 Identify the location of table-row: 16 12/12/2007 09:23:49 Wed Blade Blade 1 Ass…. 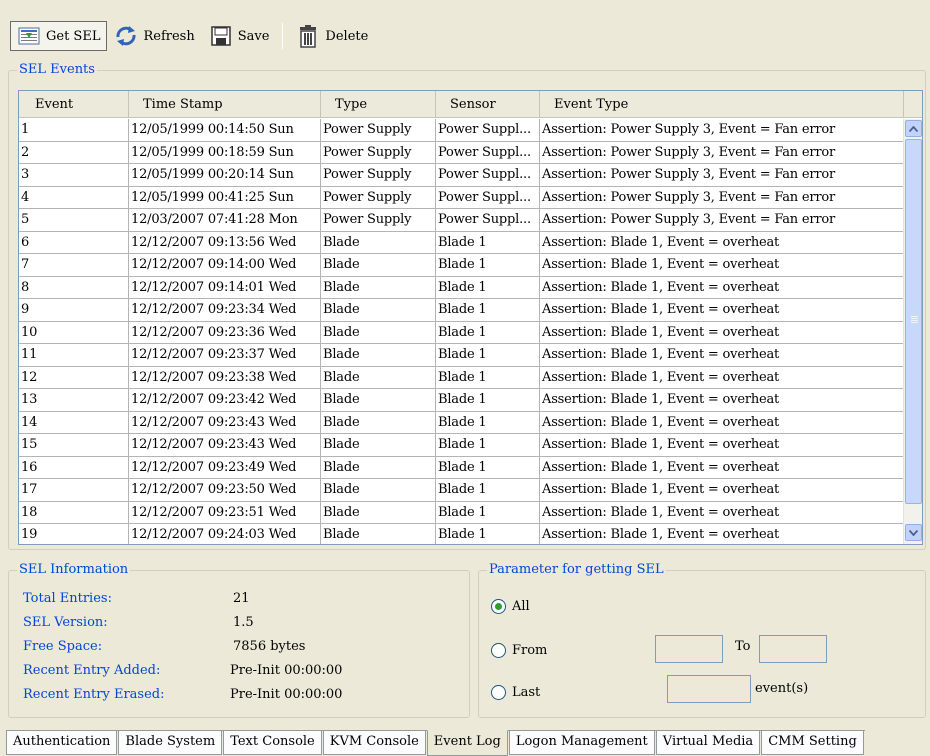
(461, 467).